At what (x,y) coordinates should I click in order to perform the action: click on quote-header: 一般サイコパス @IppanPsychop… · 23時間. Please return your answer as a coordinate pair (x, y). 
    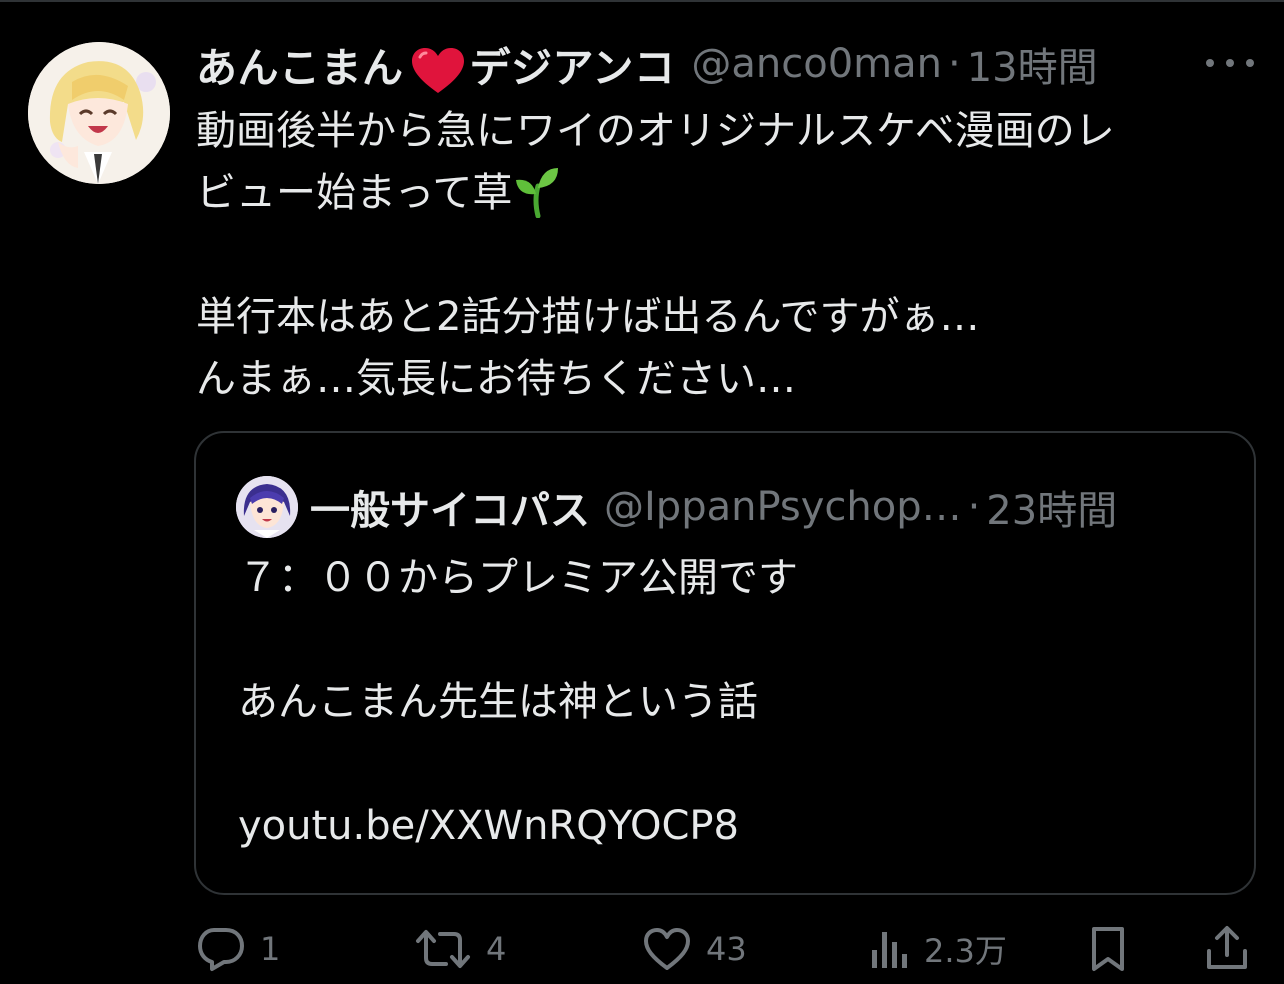
    Looking at the image, I should click on (775, 507).